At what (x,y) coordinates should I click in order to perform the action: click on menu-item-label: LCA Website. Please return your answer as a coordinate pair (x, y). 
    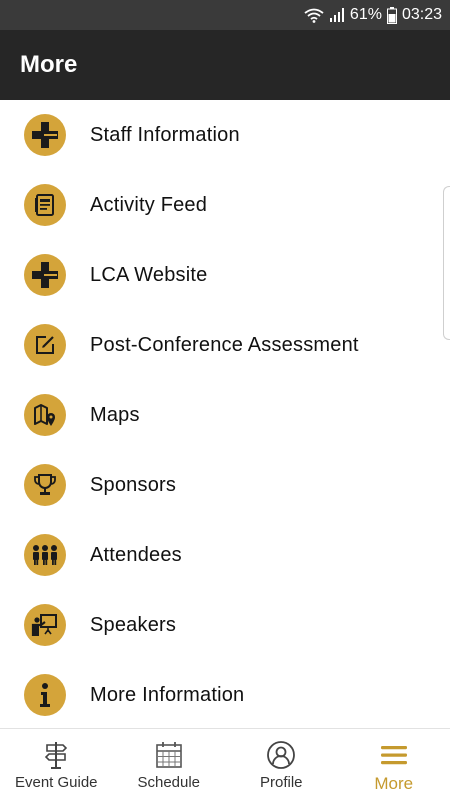
    Looking at the image, I should click on (149, 274).